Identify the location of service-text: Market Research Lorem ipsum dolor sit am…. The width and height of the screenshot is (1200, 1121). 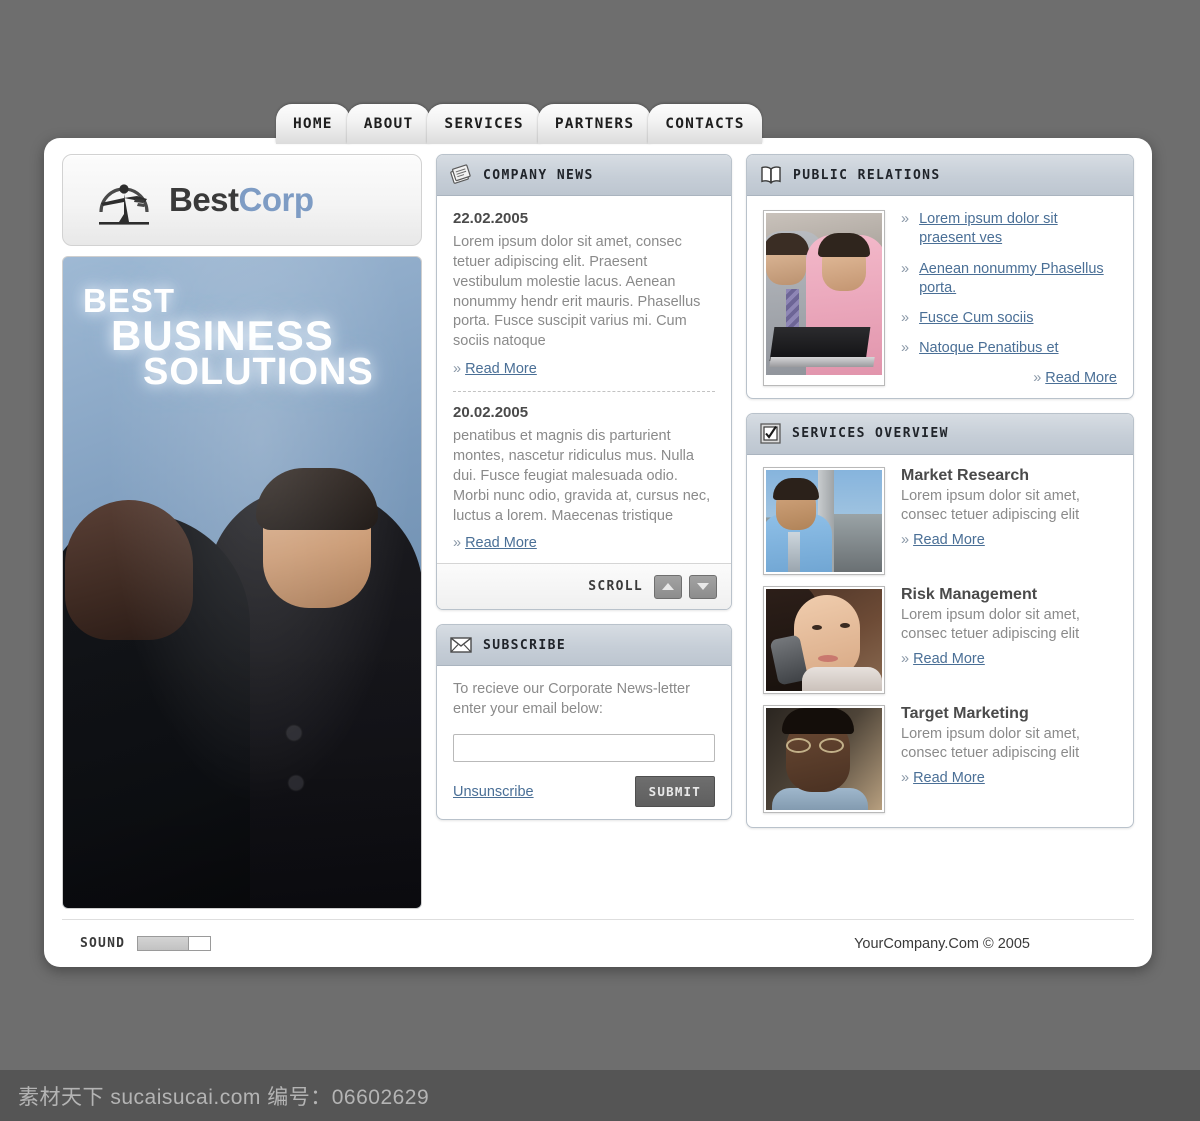
(1009, 521).